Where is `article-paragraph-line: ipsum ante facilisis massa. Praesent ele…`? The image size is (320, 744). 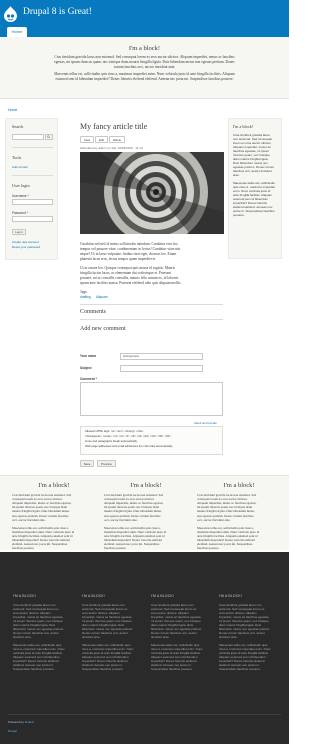 article-paragraph-line: ipsum ante facilisis massa. Praesent ele… is located at coordinates (131, 283).